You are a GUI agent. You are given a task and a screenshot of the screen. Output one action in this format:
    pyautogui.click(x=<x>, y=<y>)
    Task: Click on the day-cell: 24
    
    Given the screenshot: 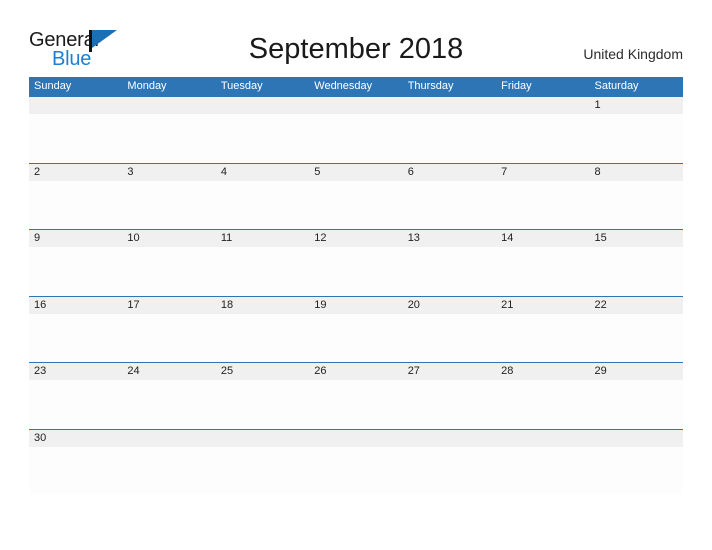 What is the action you would take?
    pyautogui.click(x=169, y=396)
    